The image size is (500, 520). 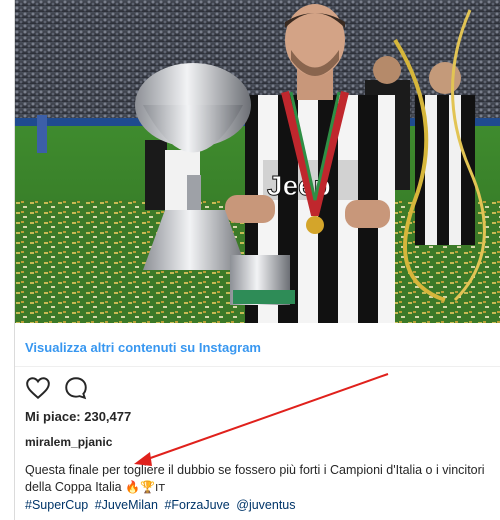 What do you see at coordinates (265, 505) in the screenshot?
I see `mention-link: @juventus` at bounding box center [265, 505].